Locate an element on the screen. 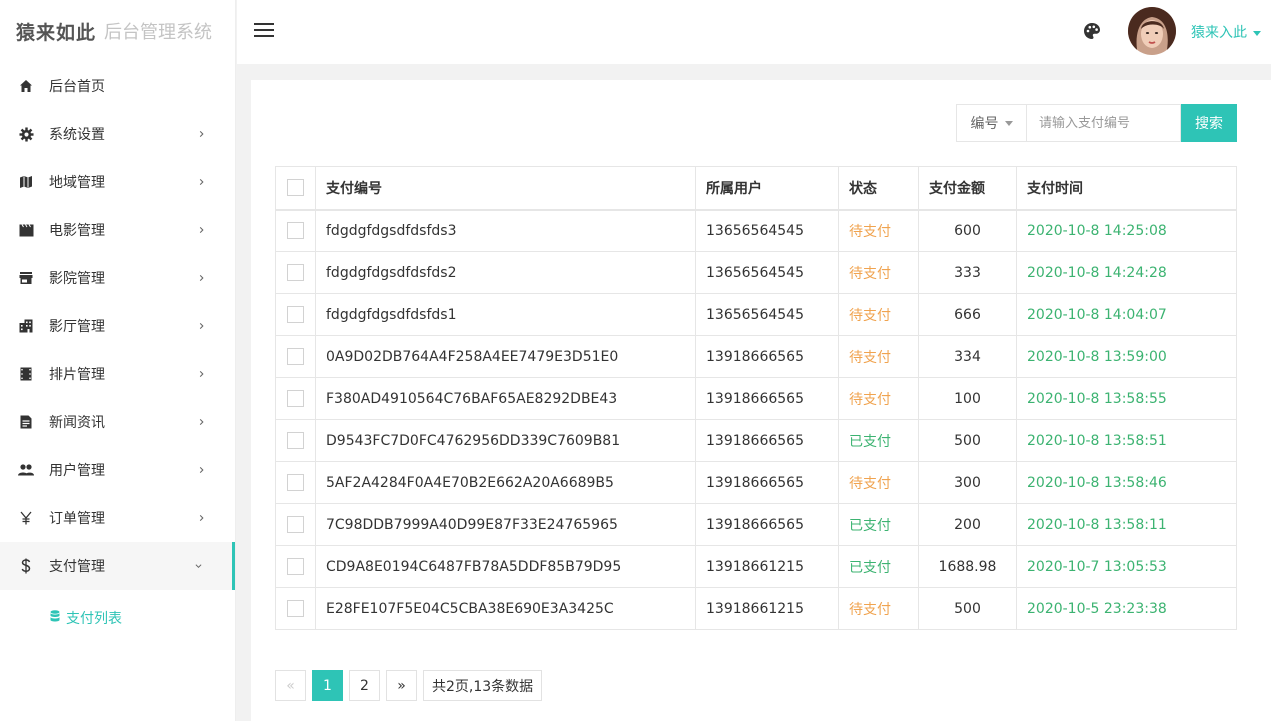 This screenshot has width=1271, height=721. select-all-cell is located at coordinates (295, 188).